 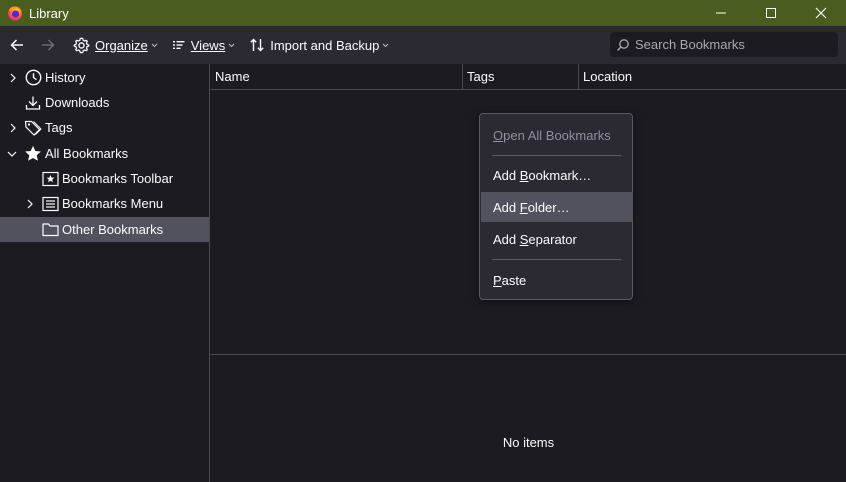 What do you see at coordinates (528, 442) in the screenshot?
I see `empty-message: No items` at bounding box center [528, 442].